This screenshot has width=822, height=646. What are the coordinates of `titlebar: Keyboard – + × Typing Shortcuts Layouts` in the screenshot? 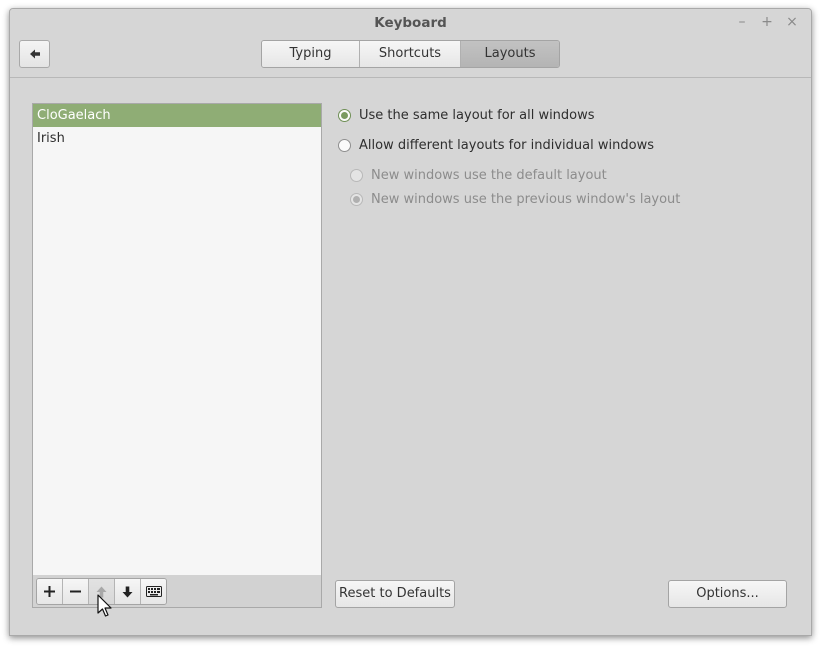 It's located at (410, 43).